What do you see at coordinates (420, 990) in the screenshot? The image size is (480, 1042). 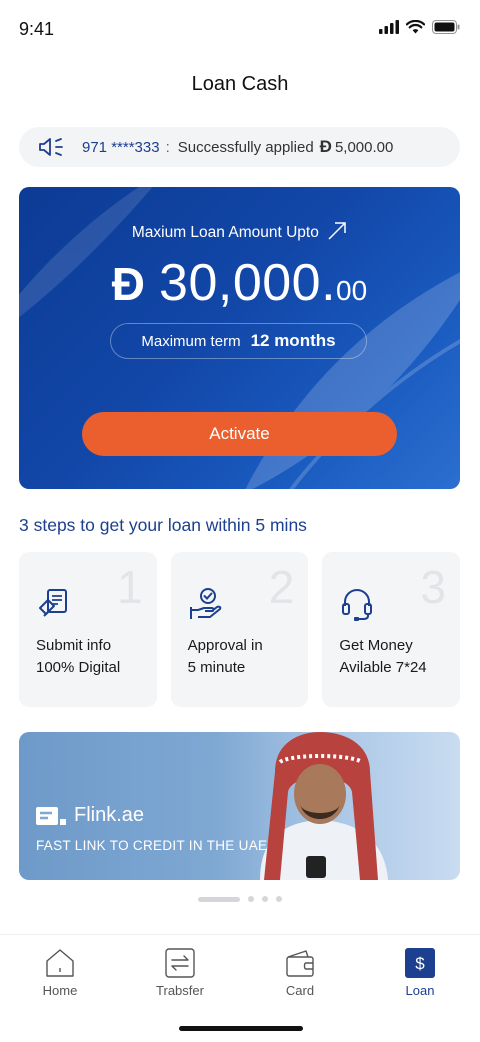 I see `tab-label: Loan` at bounding box center [420, 990].